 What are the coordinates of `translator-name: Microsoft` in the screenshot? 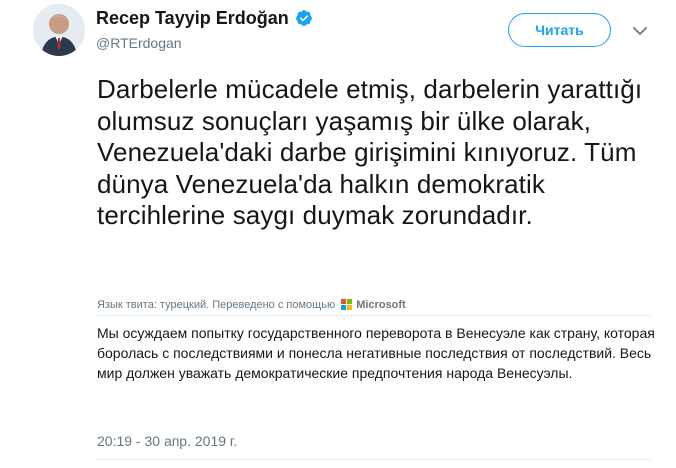 It's located at (381, 305).